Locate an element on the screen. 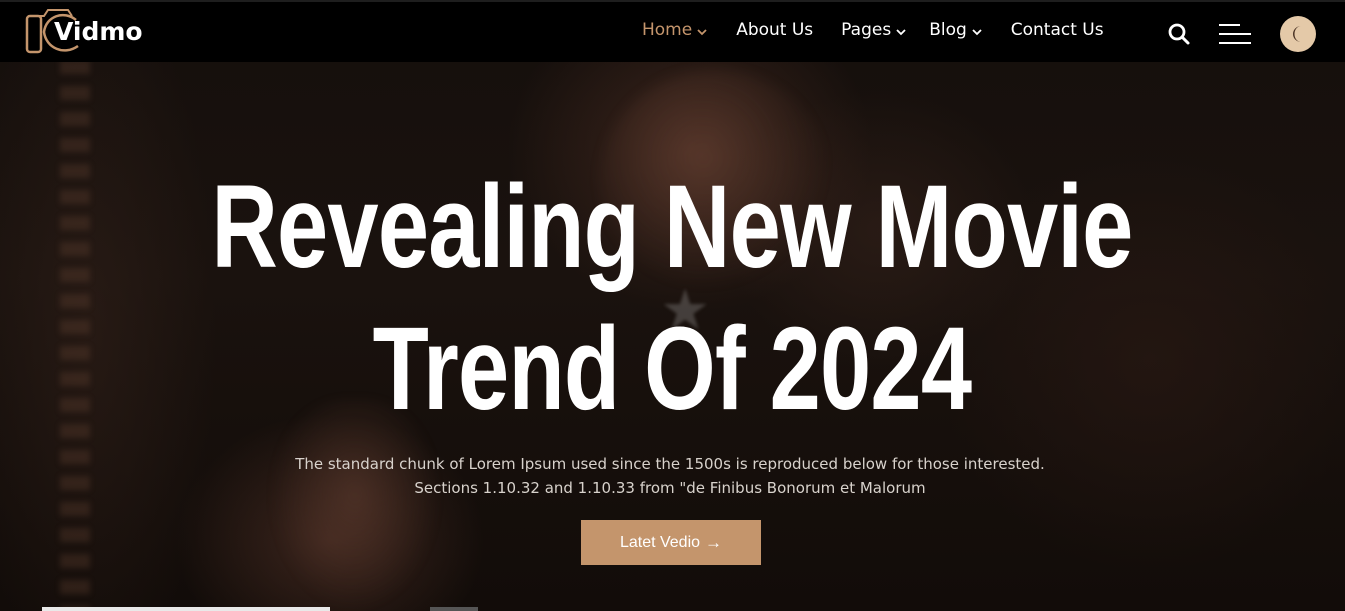 Image resolution: width=1345 pixels, height=611 pixels. nav-item-contact-us: Contact Us is located at coordinates (1057, 30).